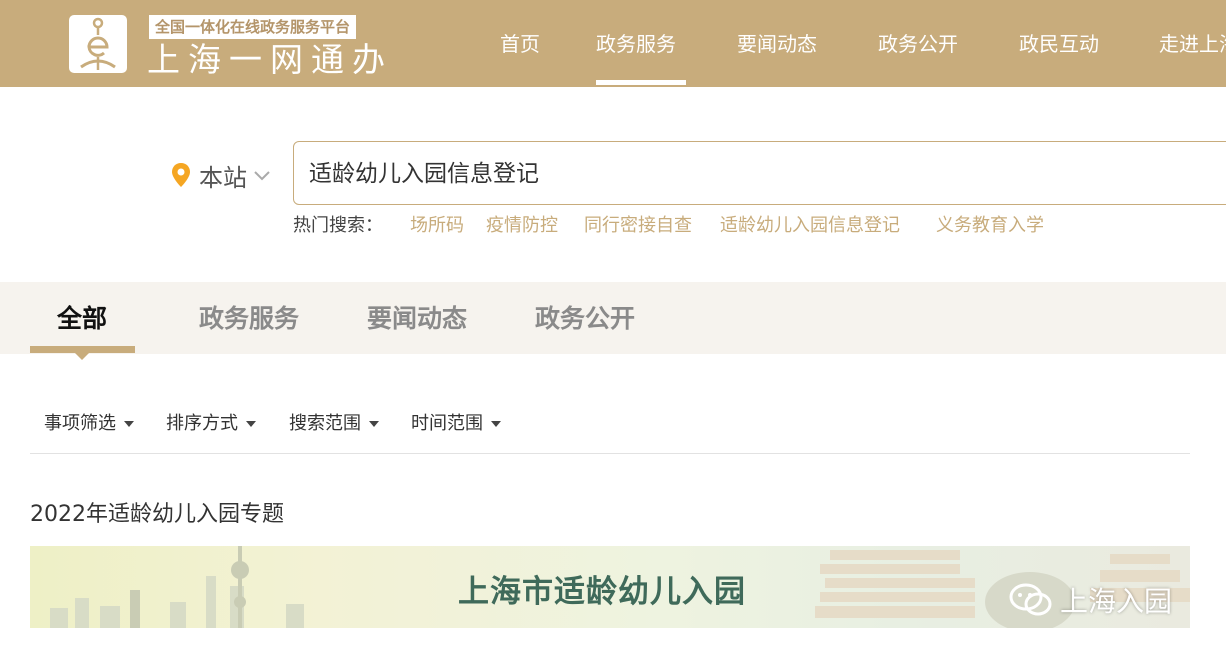  I want to click on nav-public-info: 政务公开, so click(918, 44).